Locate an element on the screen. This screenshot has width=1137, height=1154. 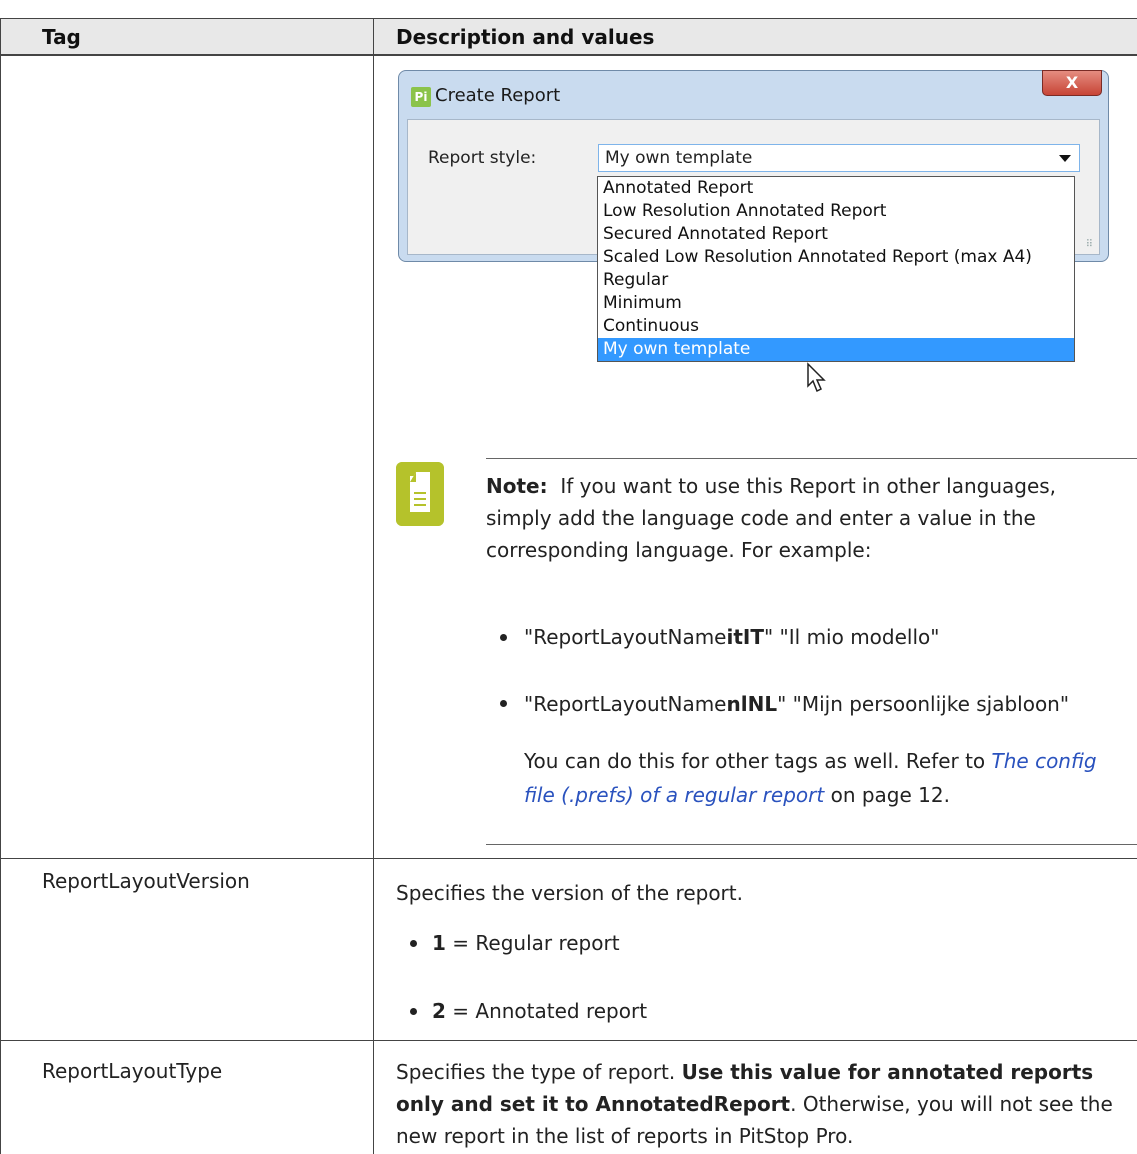
version-item: 1 = Regular report is located at coordinates (526, 943).